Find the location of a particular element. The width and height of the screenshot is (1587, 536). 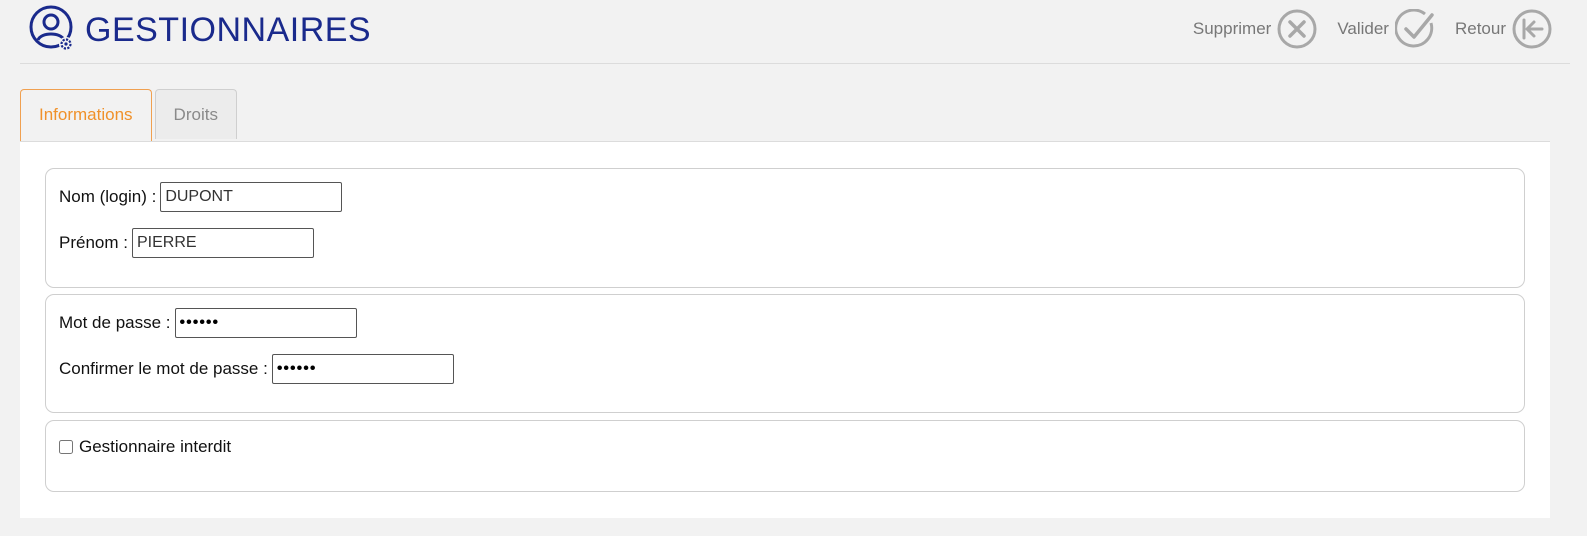

delete-button: Supprimer is located at coordinates (1255, 29).